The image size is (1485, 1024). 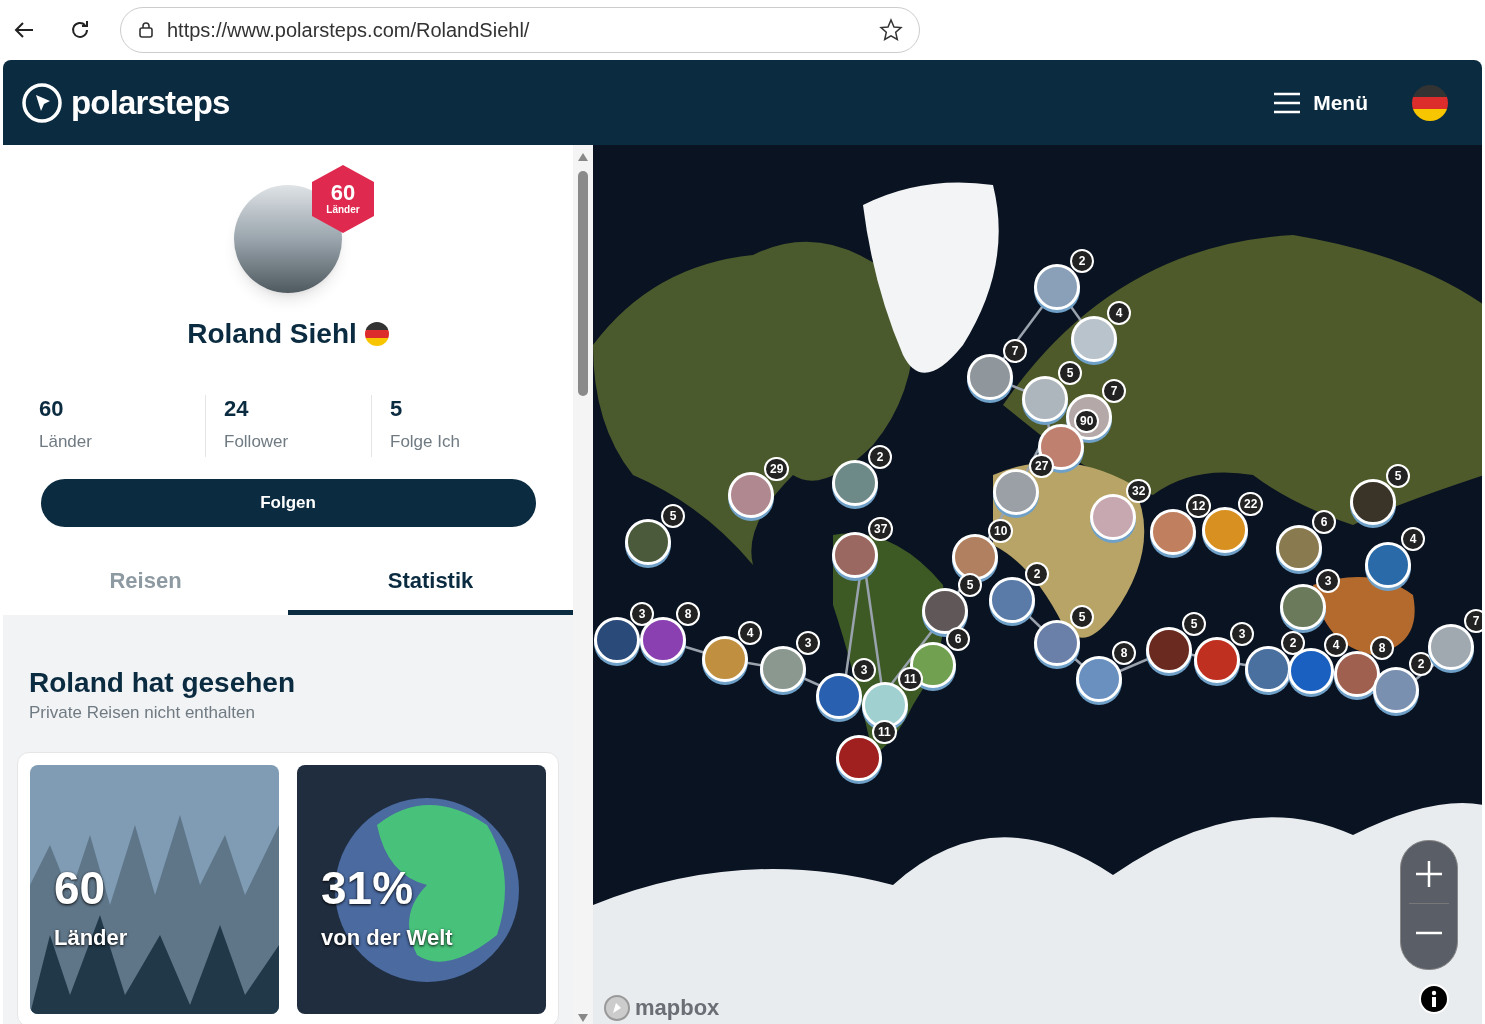 What do you see at coordinates (52, 409) in the screenshot?
I see `stat-value: 60` at bounding box center [52, 409].